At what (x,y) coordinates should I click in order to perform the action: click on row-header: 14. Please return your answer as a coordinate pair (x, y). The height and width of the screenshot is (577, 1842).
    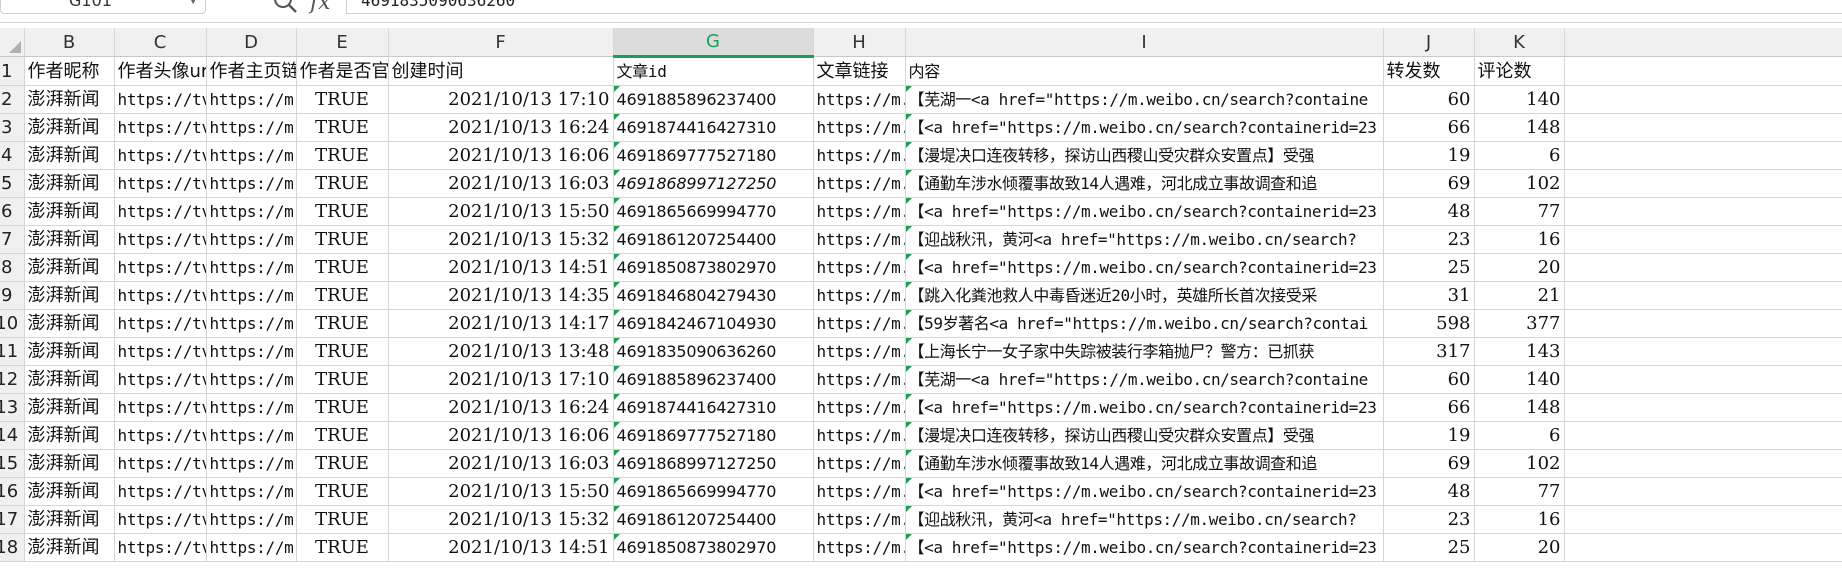
    Looking at the image, I should click on (12, 435).